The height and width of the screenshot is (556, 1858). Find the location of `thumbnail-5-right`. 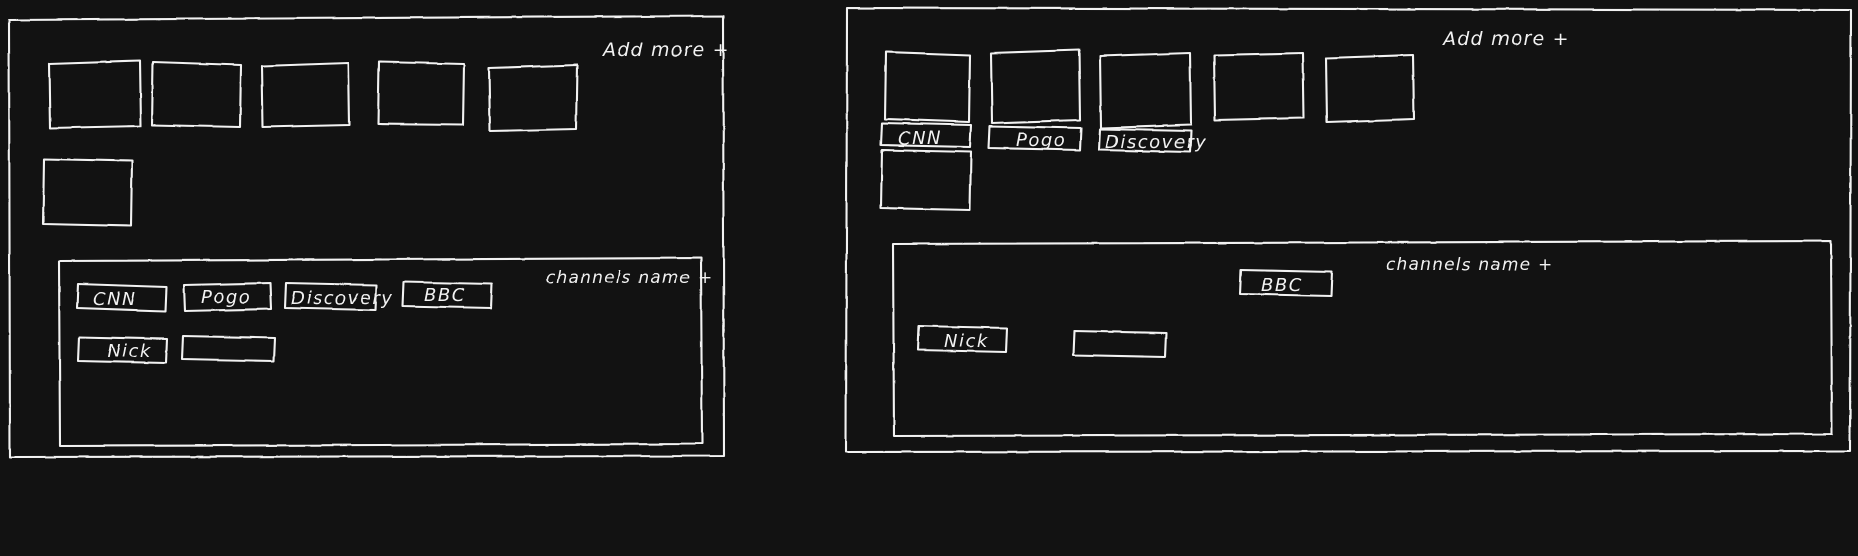

thumbnail-5-right is located at coordinates (1370, 88).